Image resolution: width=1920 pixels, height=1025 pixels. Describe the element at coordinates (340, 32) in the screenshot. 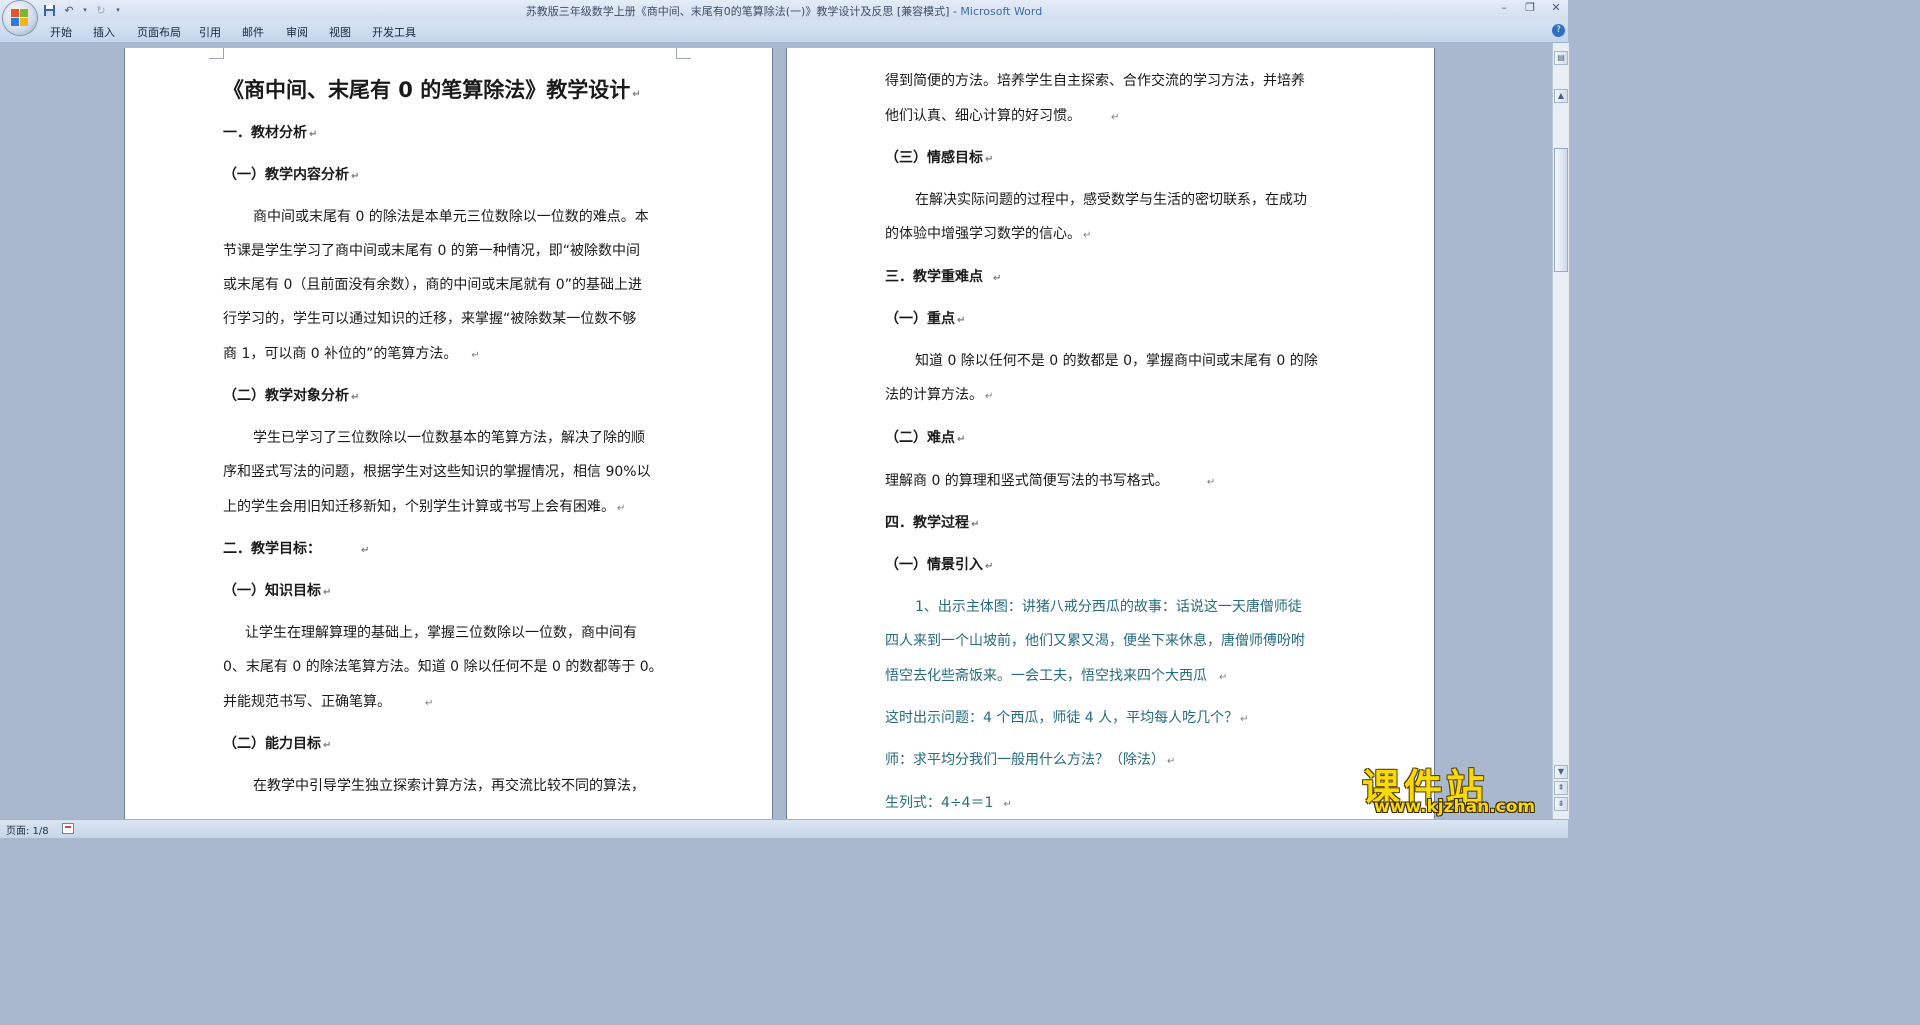

I see `tab-view: 视图` at that location.